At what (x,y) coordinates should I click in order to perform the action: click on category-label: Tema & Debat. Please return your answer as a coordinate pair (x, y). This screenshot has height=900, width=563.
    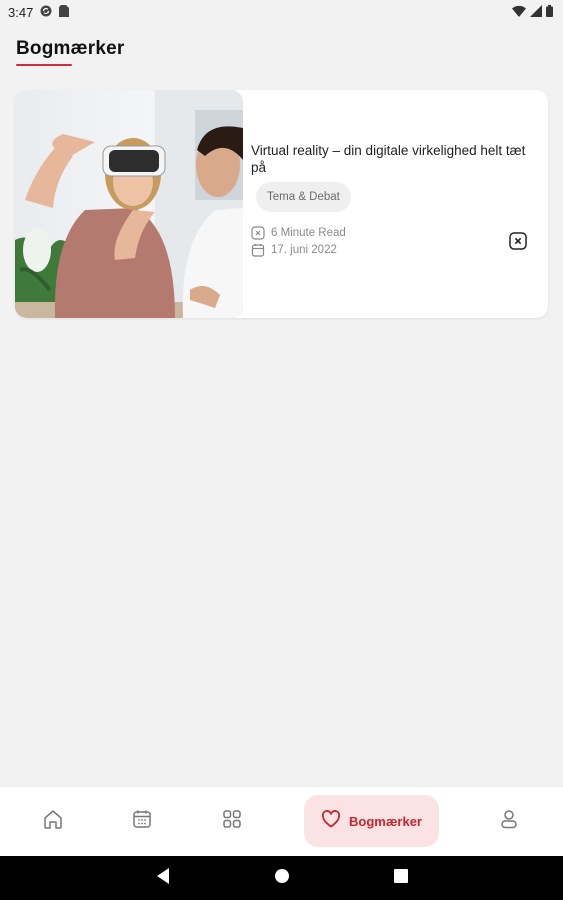
    Looking at the image, I should click on (303, 197).